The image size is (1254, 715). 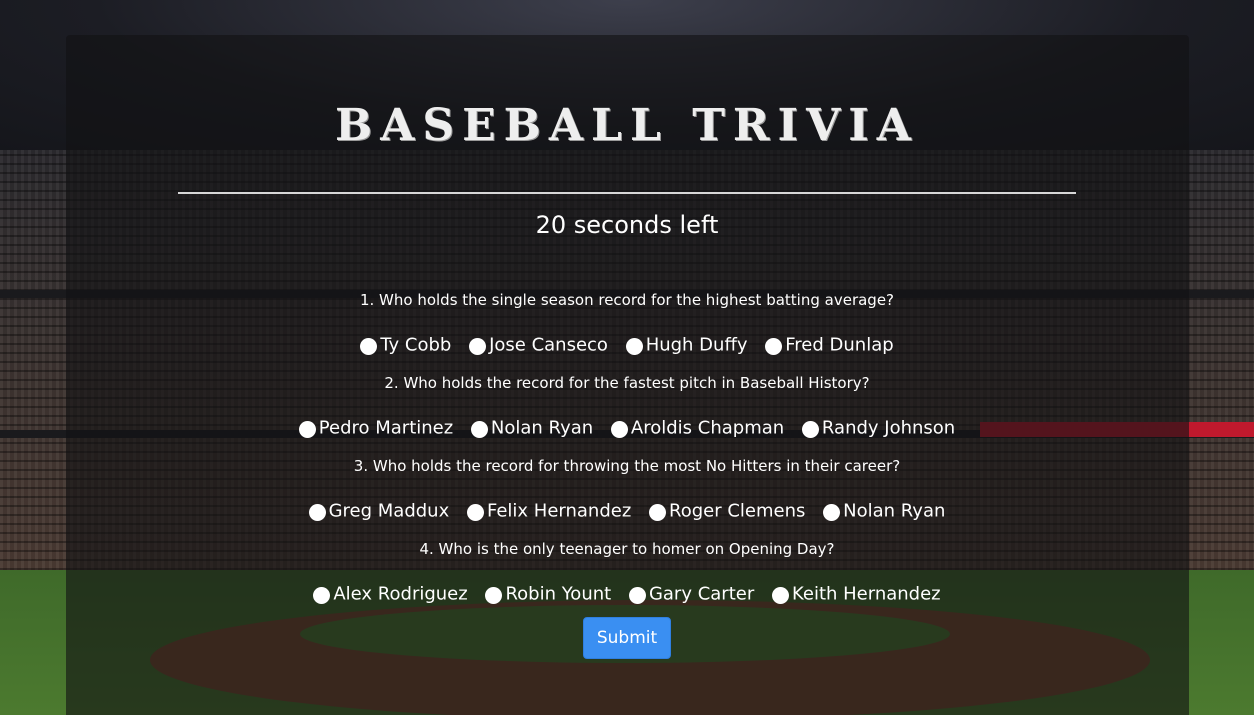 What do you see at coordinates (378, 511) in the screenshot?
I see `answer-option: Greg Maddux` at bounding box center [378, 511].